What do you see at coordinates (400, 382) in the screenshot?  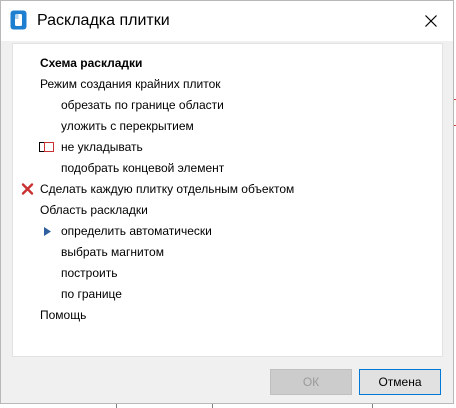 I see `cancel-button: Отмена` at bounding box center [400, 382].